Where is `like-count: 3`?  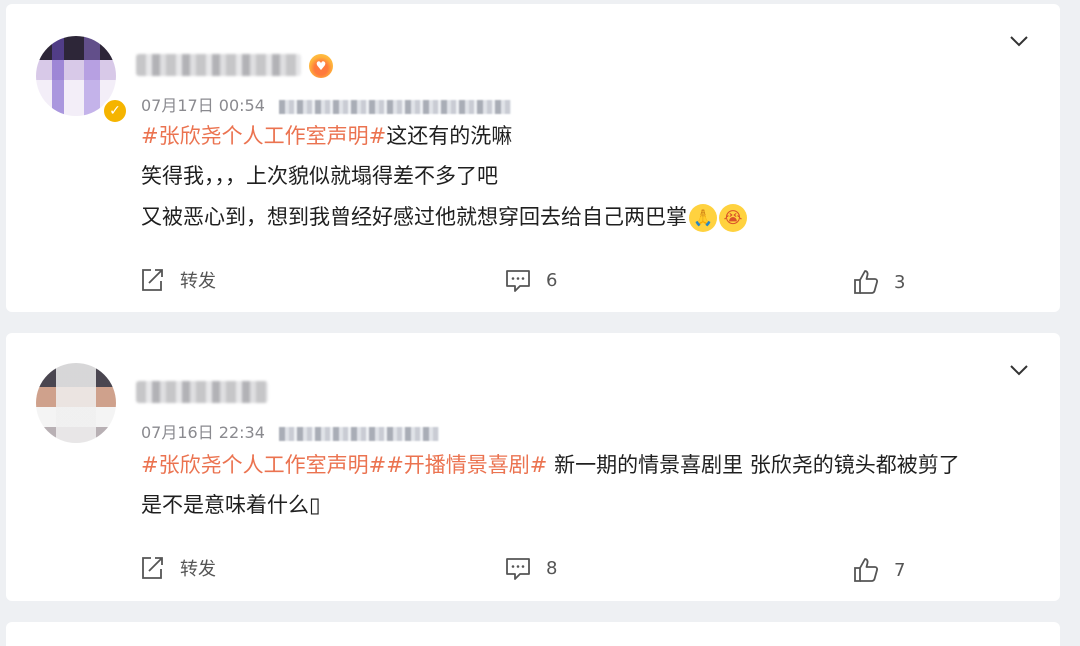
like-count: 3 is located at coordinates (900, 282).